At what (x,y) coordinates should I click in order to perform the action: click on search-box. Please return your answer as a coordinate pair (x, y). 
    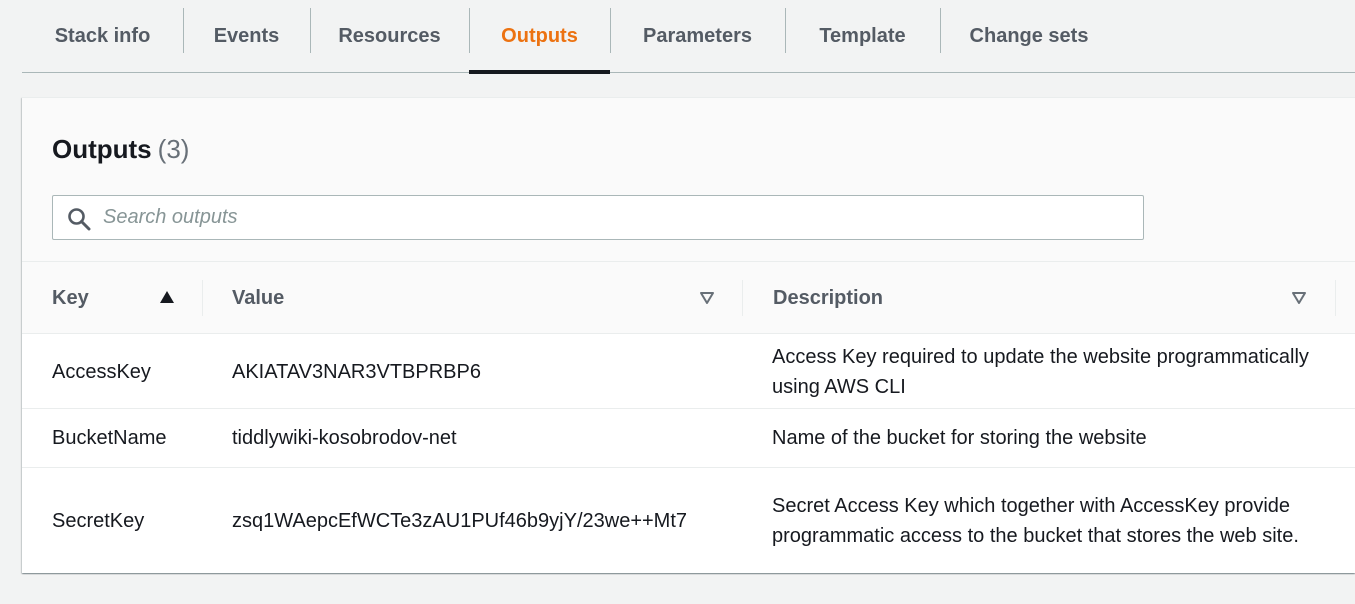
    Looking at the image, I should click on (598, 217).